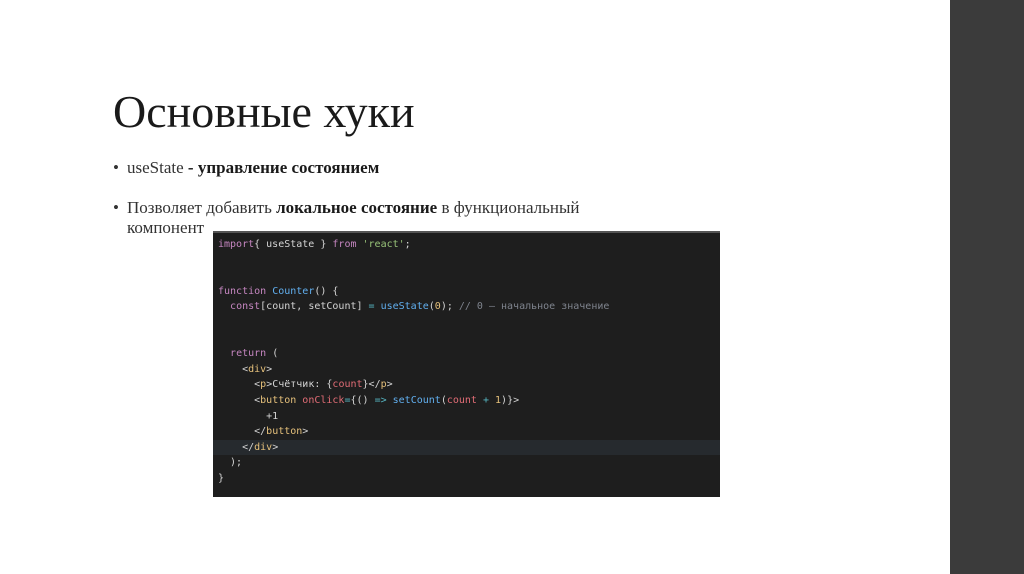 Image resolution: width=1024 pixels, height=574 pixels. What do you see at coordinates (202, 207) in the screenshot?
I see `bullet-text: Позволяет добавить` at bounding box center [202, 207].